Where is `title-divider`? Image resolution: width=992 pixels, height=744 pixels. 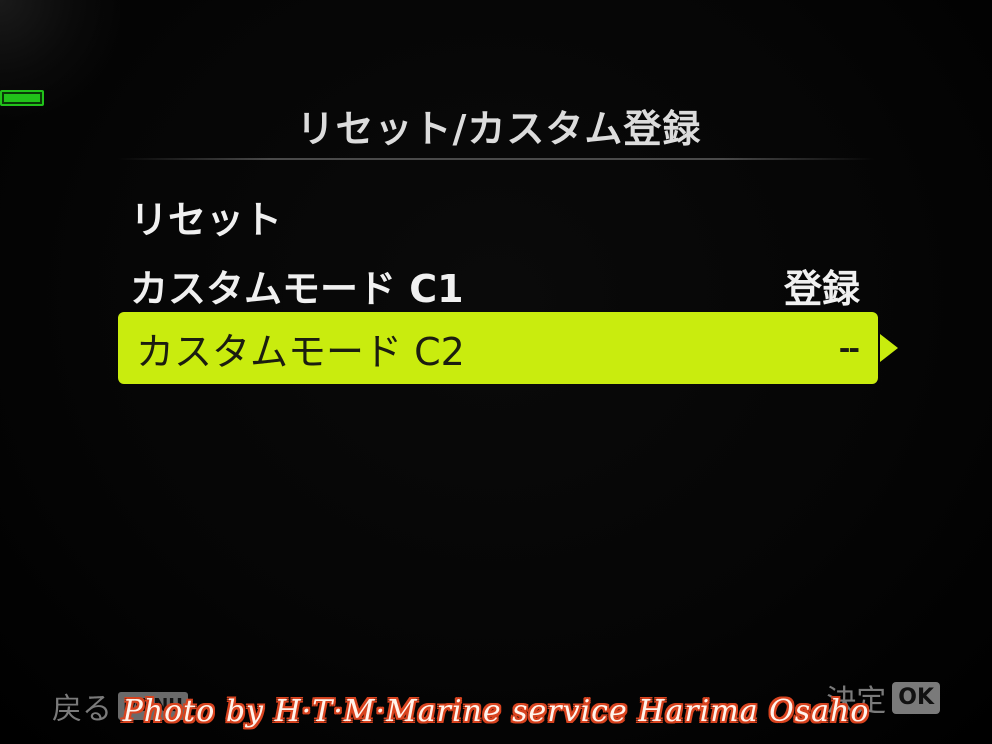
title-divider is located at coordinates (496, 159).